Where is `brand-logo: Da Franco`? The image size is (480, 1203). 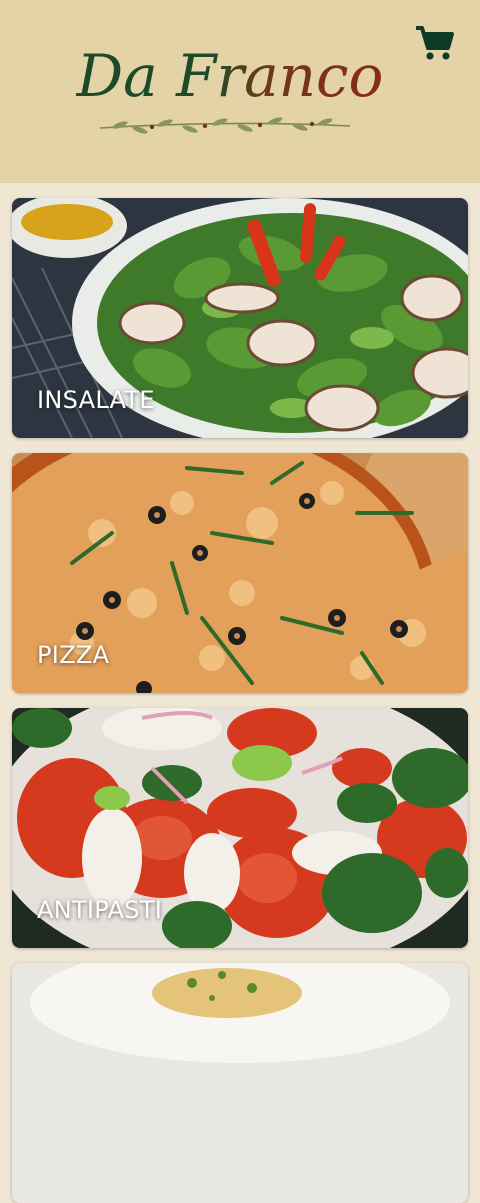
brand-logo: Da Franco is located at coordinates (230, 88).